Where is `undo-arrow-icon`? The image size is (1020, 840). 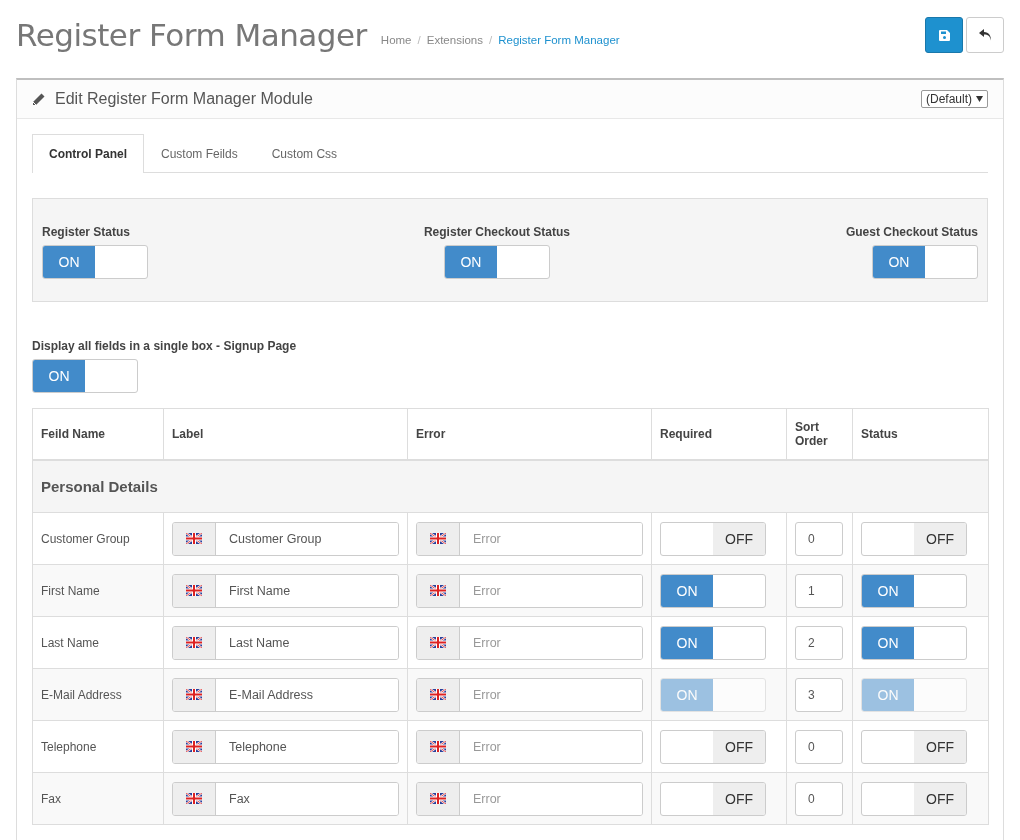
undo-arrow-icon is located at coordinates (985, 35).